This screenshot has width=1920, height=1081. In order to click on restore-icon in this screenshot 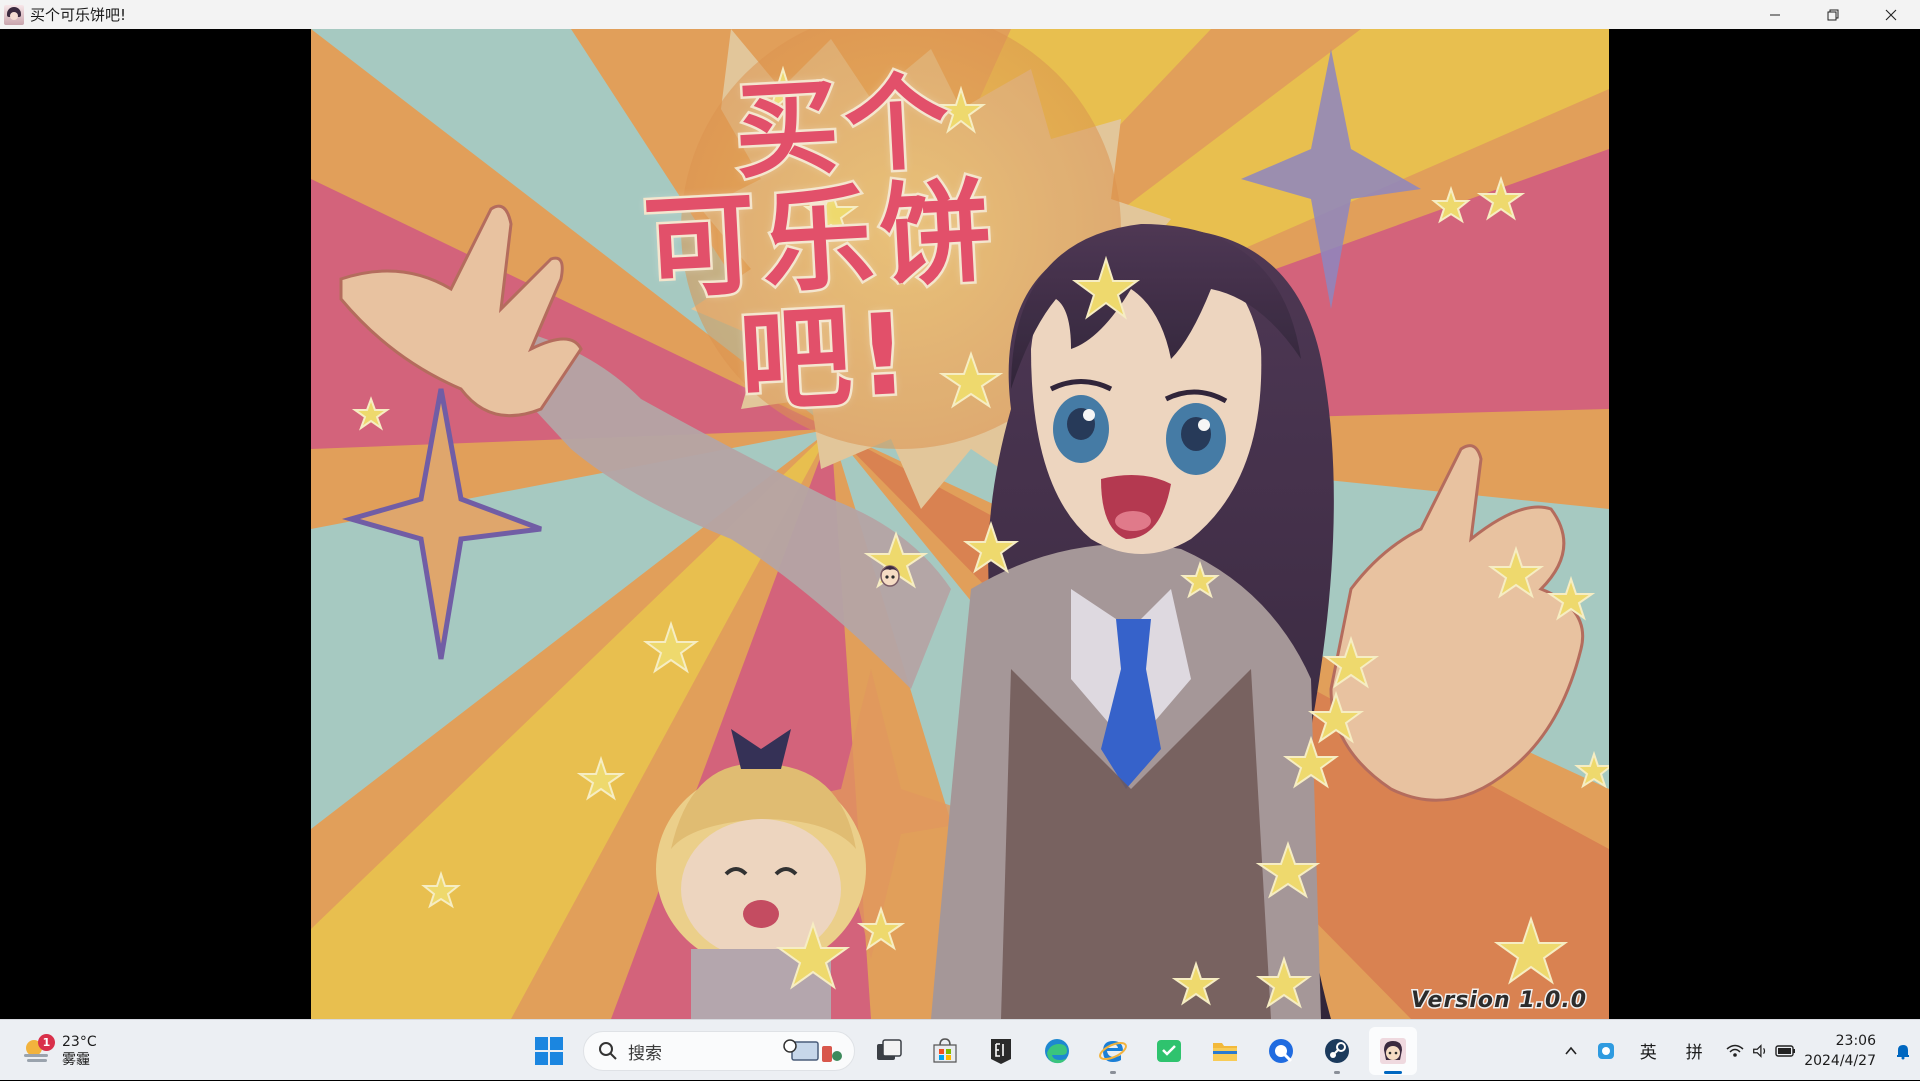, I will do `click(1833, 14)`.